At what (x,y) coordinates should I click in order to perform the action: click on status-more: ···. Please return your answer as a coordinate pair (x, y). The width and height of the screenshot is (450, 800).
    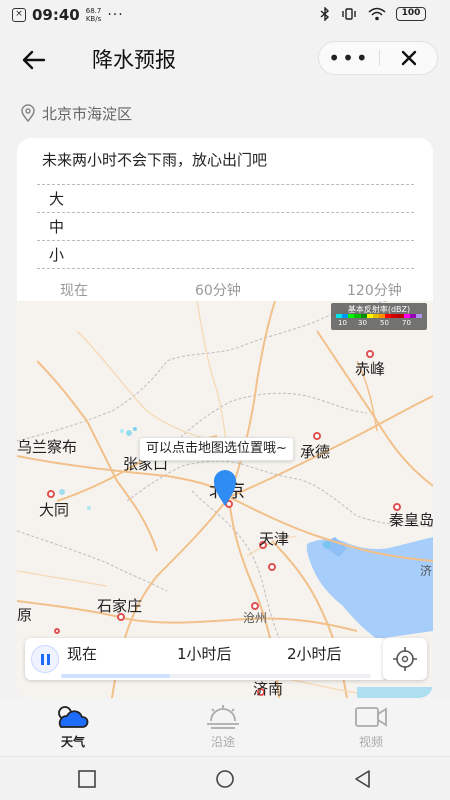
    Looking at the image, I should click on (115, 15).